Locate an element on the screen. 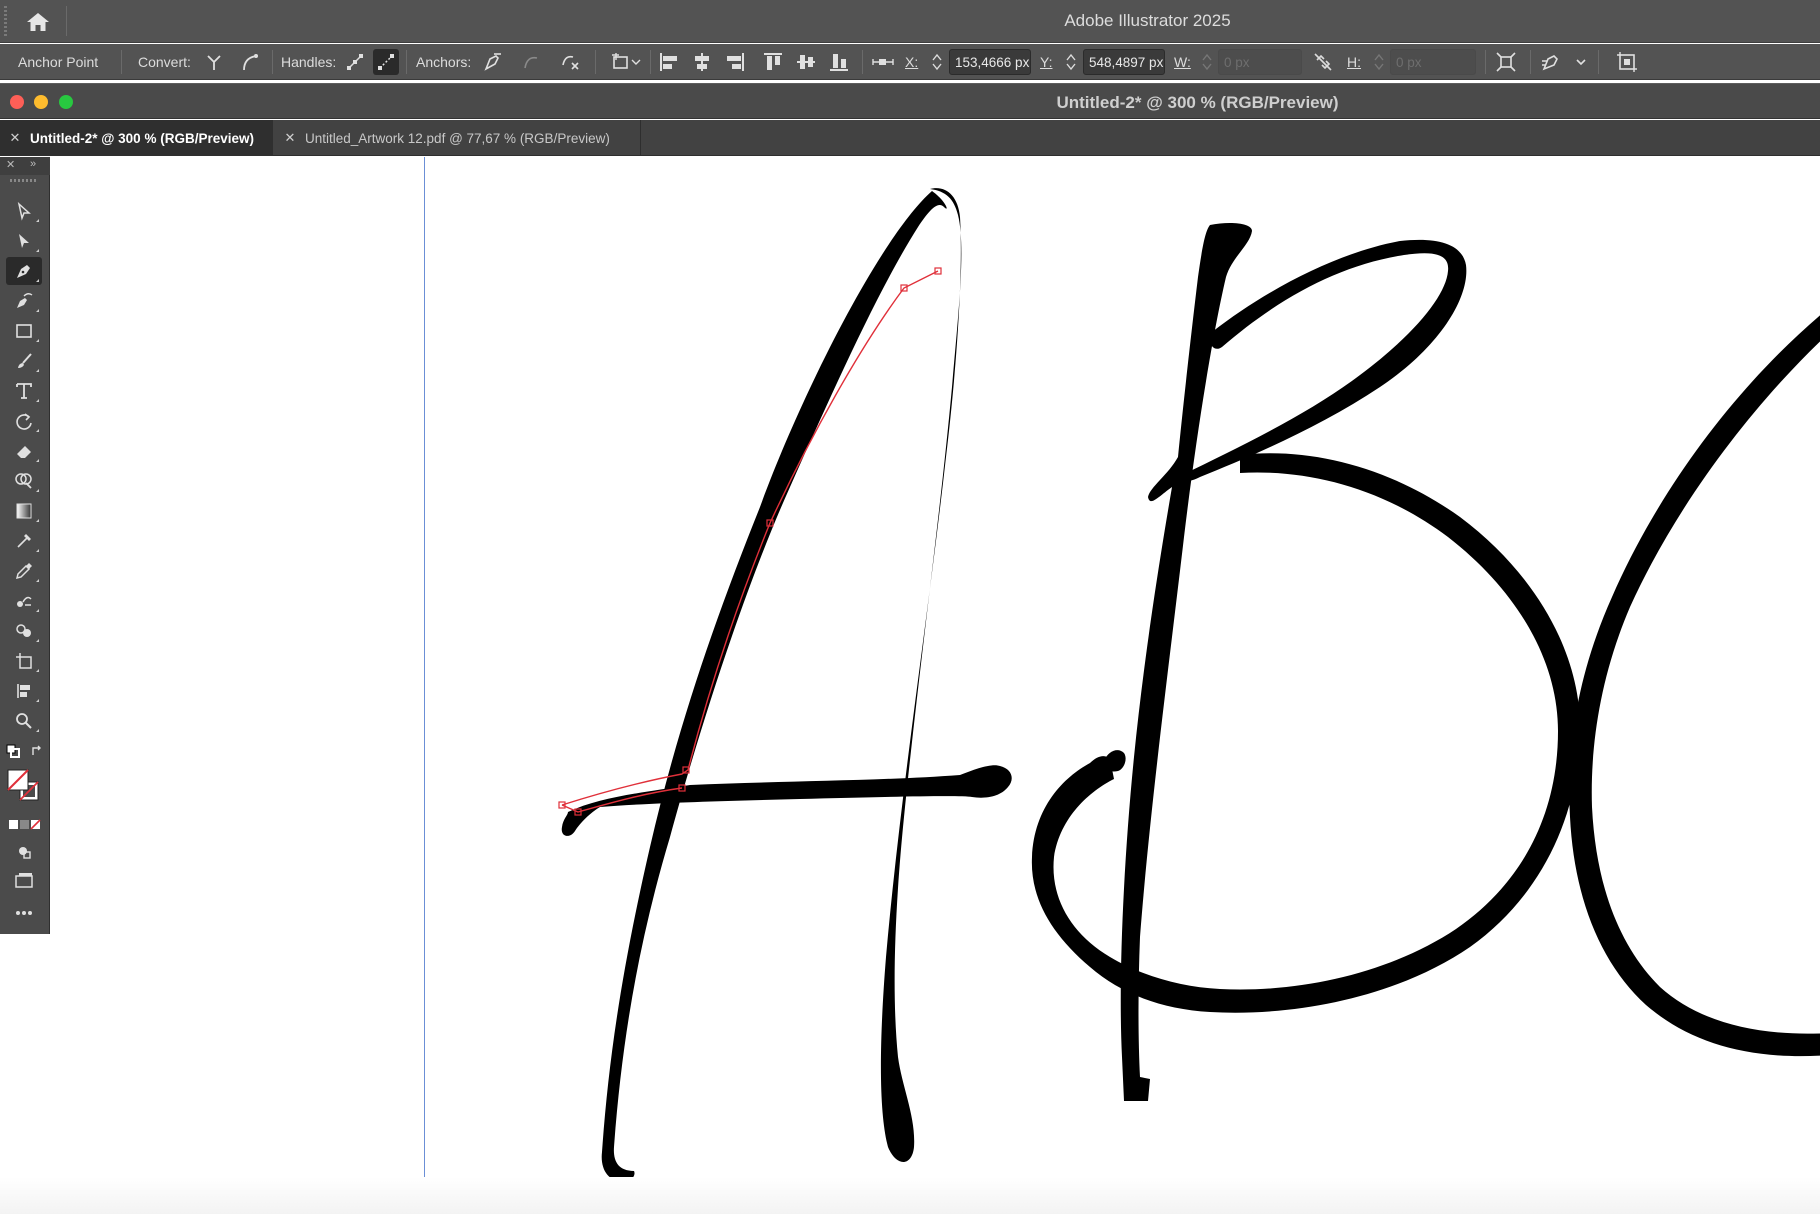 The image size is (1820, 1214). selection-tool is located at coordinates (24, 211).